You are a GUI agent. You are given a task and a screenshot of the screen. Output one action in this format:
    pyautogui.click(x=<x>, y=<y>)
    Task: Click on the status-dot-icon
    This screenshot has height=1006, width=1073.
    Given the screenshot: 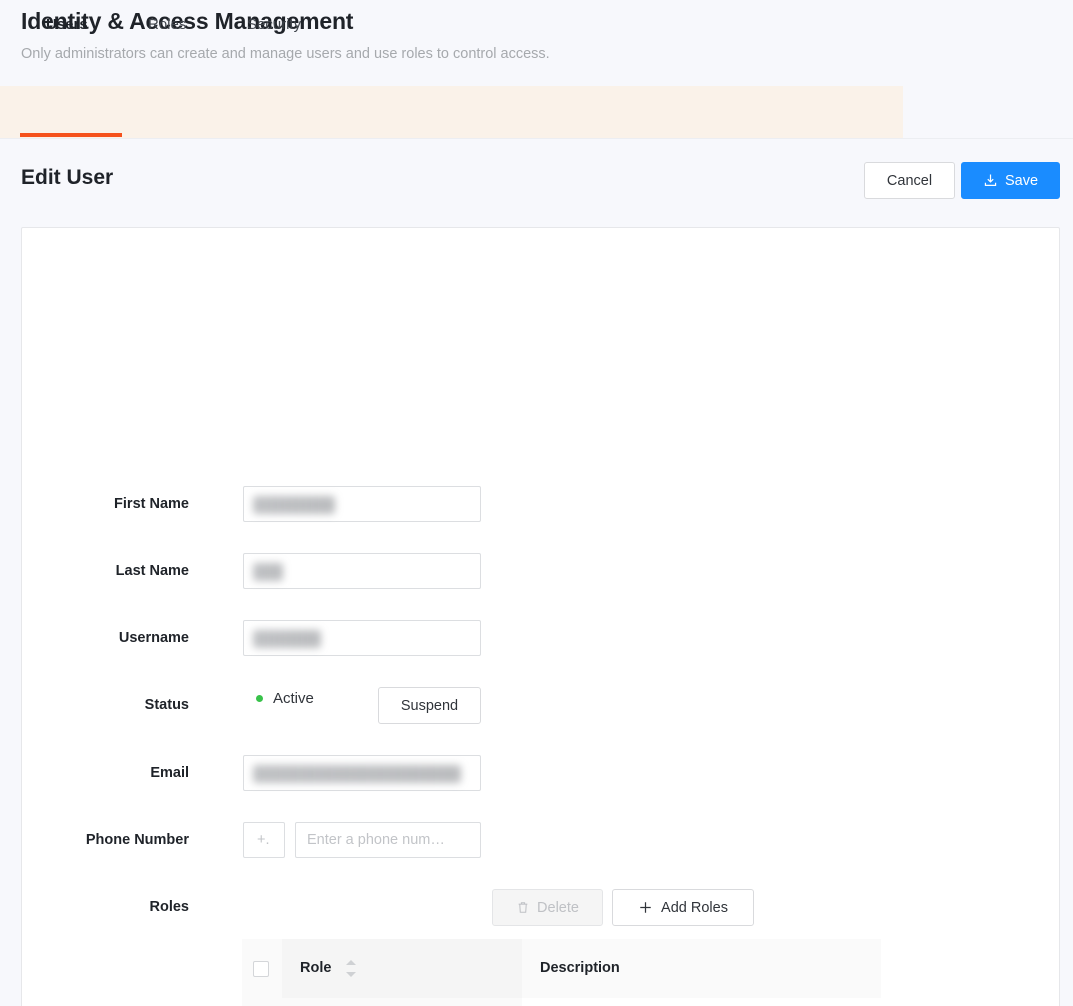 What is the action you would take?
    pyautogui.click(x=259, y=698)
    